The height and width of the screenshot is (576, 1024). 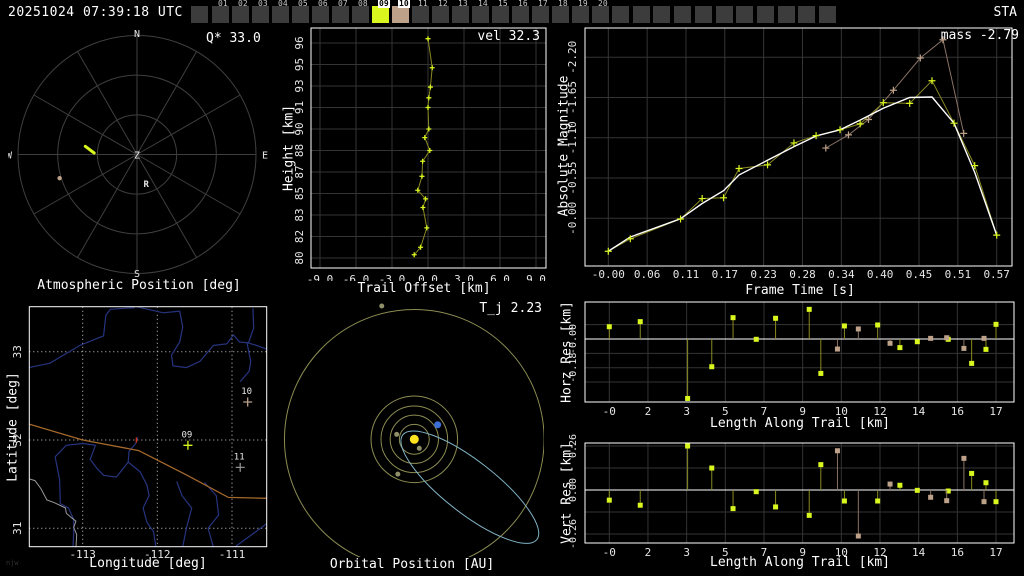 What do you see at coordinates (187, 435) in the screenshot?
I see `map-station-label: 09` at bounding box center [187, 435].